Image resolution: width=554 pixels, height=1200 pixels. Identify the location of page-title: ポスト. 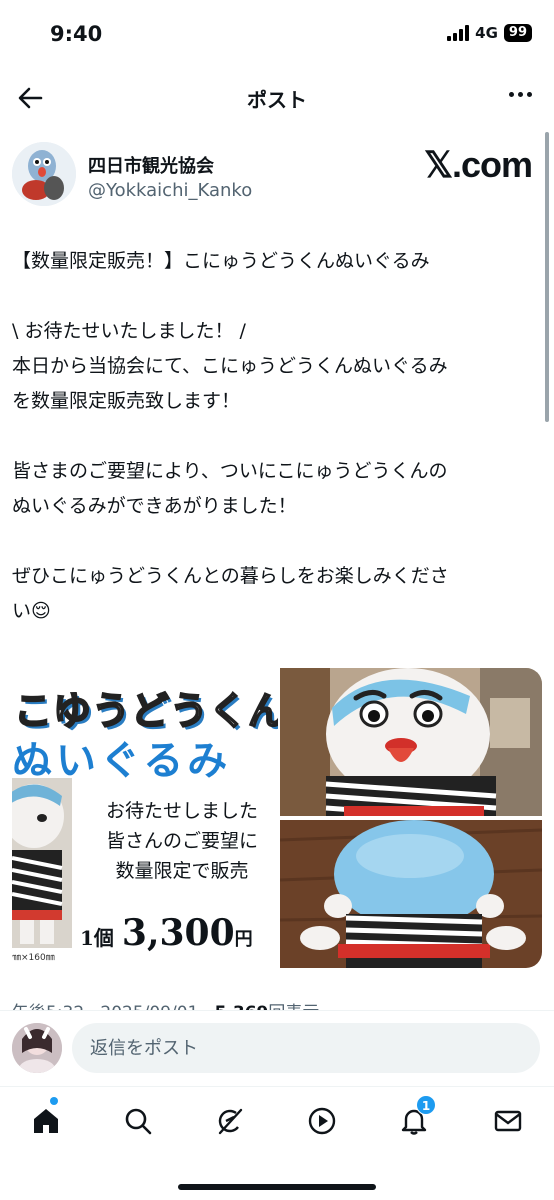
(277, 100).